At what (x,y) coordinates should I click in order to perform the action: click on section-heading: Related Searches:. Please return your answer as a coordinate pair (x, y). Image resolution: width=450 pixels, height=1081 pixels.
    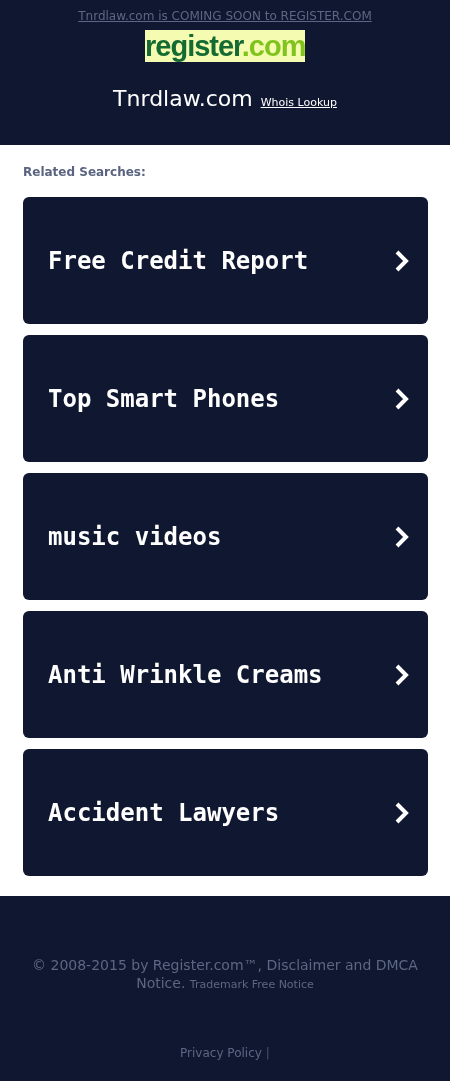
    Looking at the image, I should click on (85, 172).